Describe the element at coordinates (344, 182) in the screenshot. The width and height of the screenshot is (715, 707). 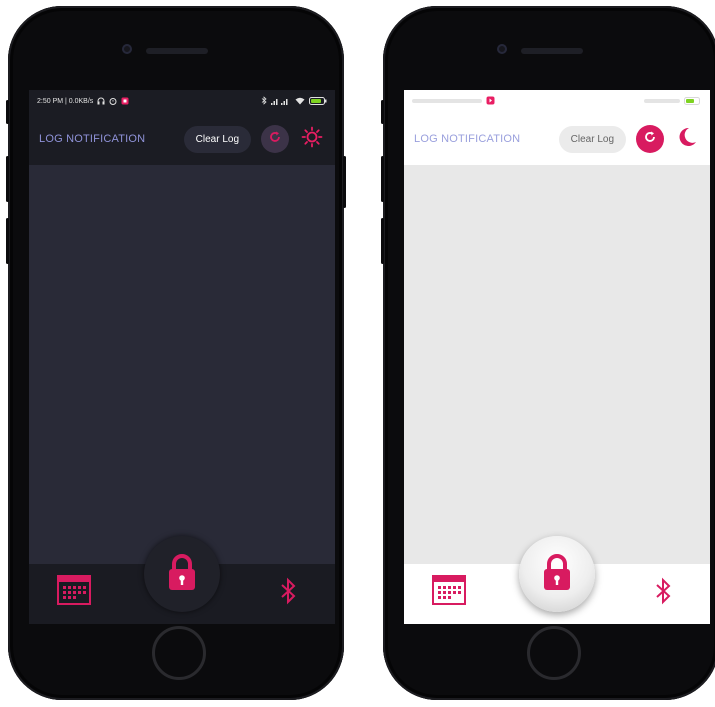
I see `power-button` at that location.